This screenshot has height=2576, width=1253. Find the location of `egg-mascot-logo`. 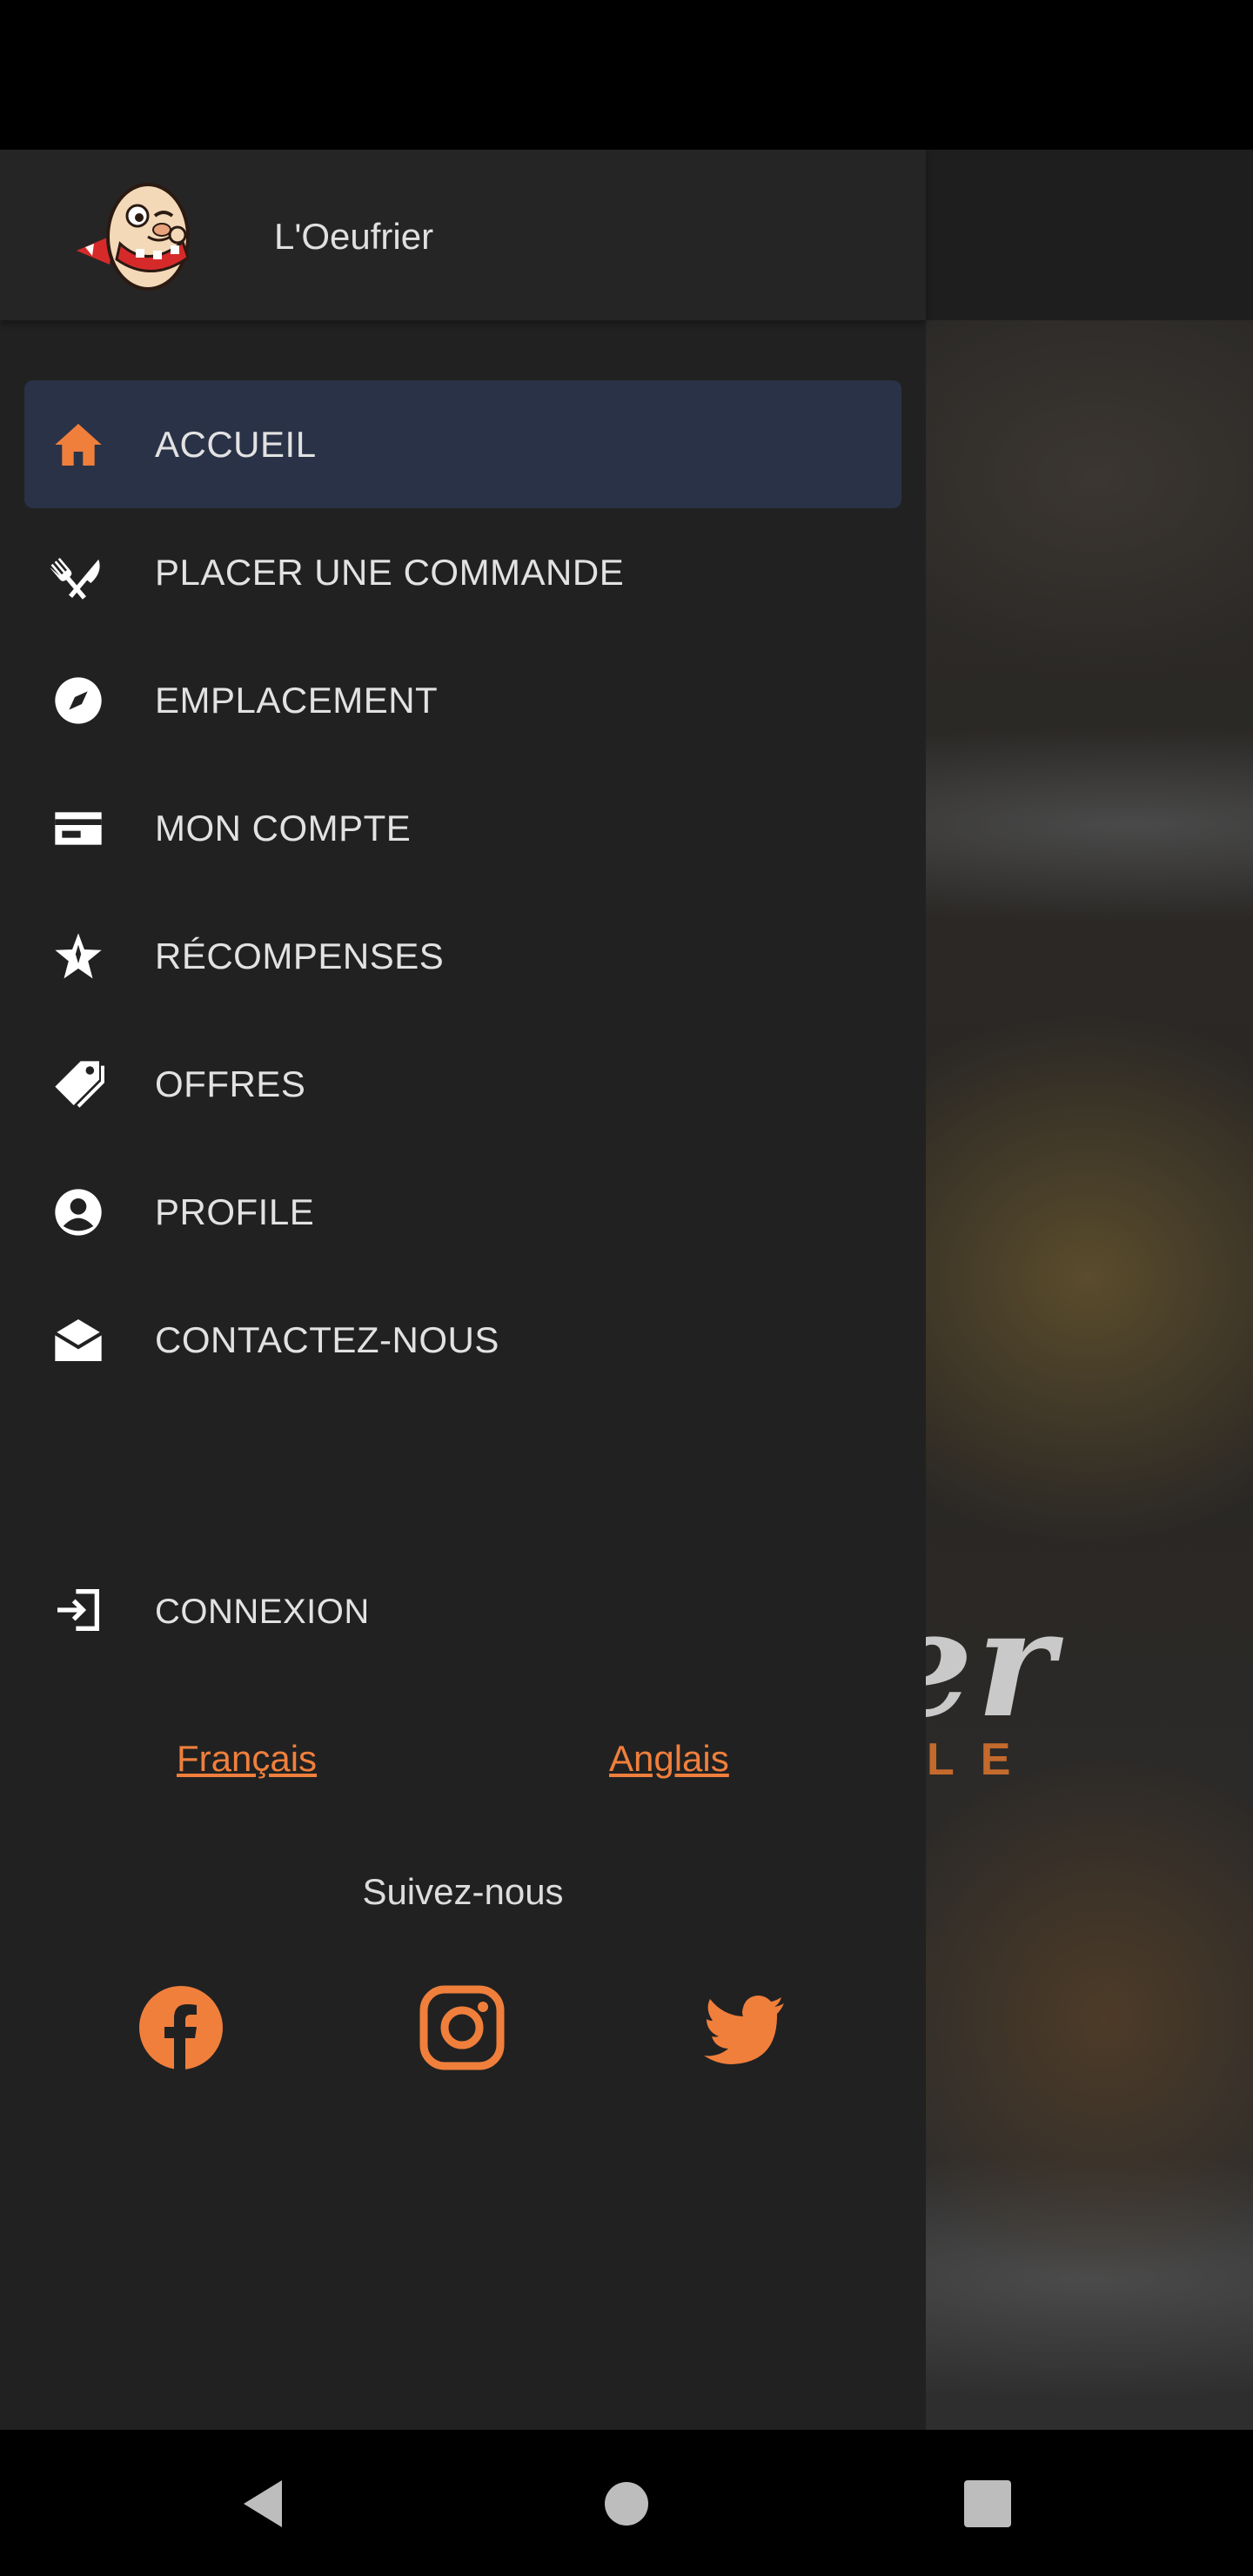

egg-mascot-logo is located at coordinates (137, 235).